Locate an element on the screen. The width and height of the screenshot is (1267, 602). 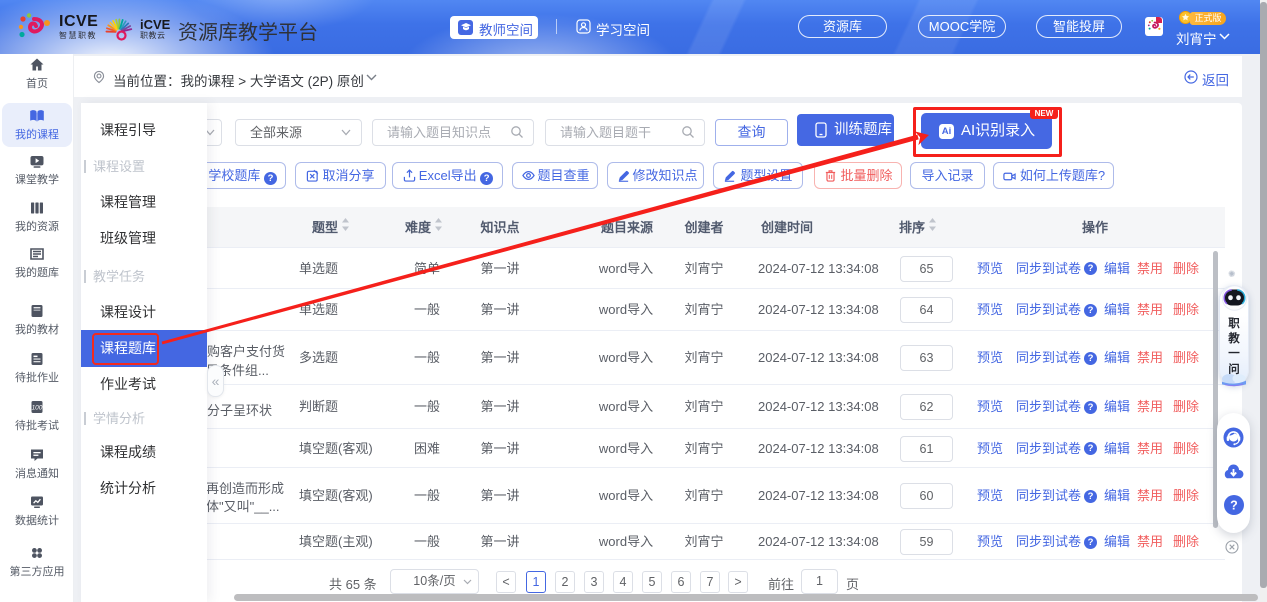
svg-text: 100 is located at coordinates (37, 408).